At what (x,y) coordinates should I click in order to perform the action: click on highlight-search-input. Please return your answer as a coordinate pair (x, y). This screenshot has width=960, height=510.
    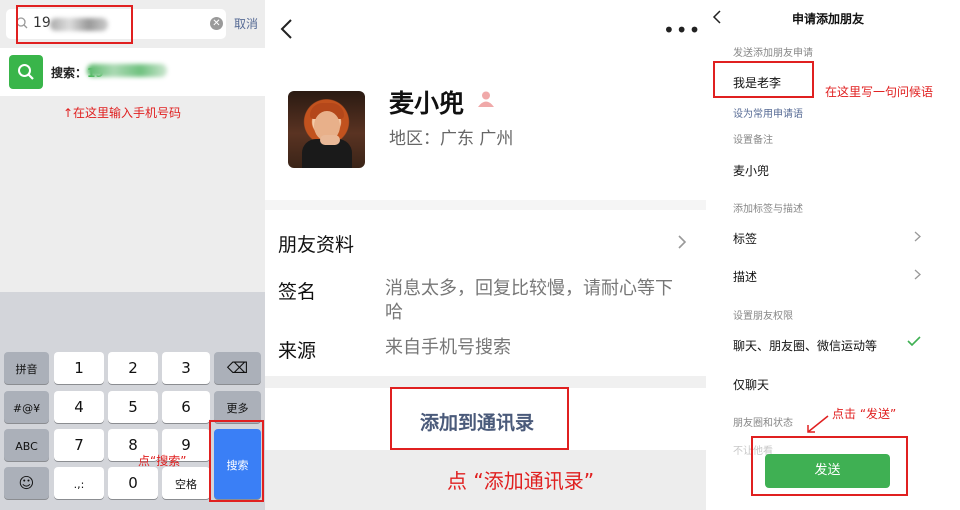
    Looking at the image, I should click on (74, 24).